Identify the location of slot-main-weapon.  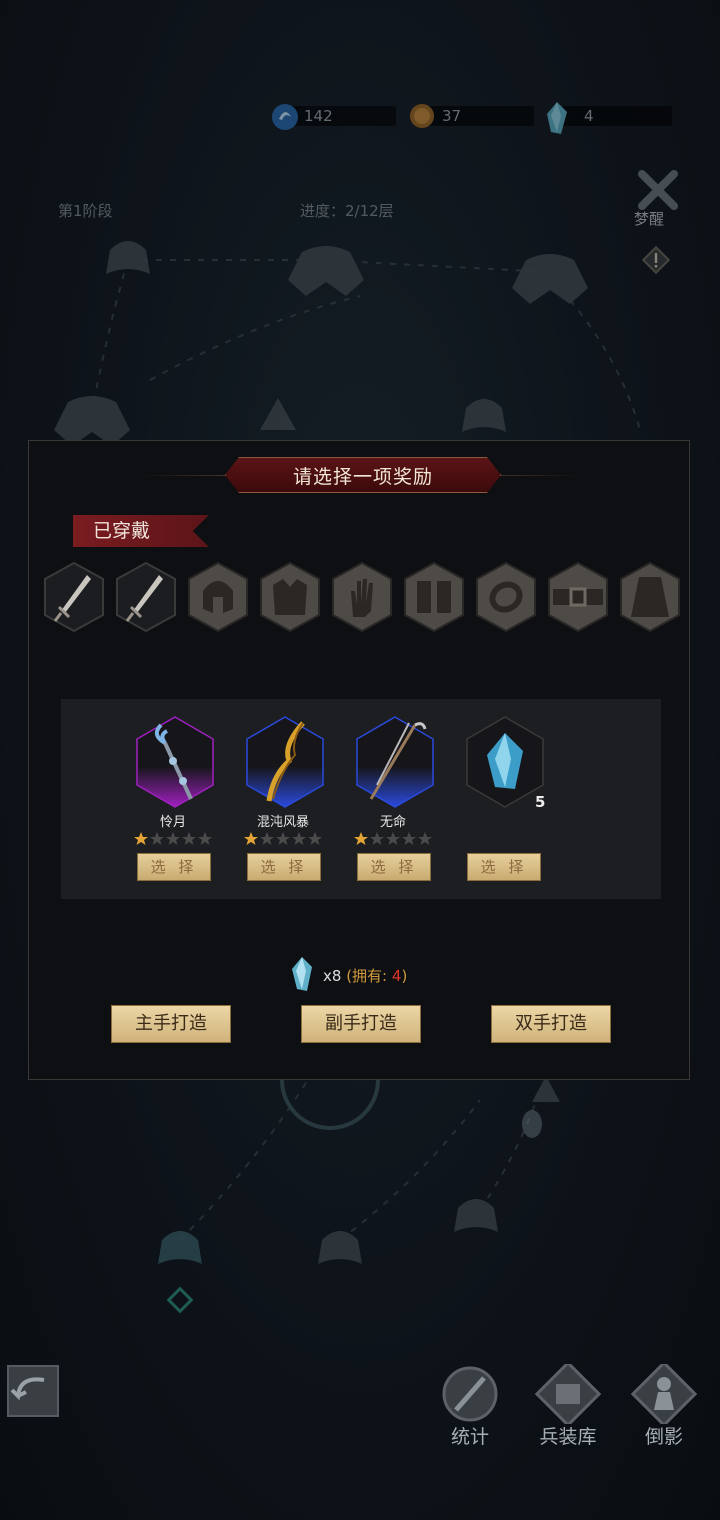
(74, 597).